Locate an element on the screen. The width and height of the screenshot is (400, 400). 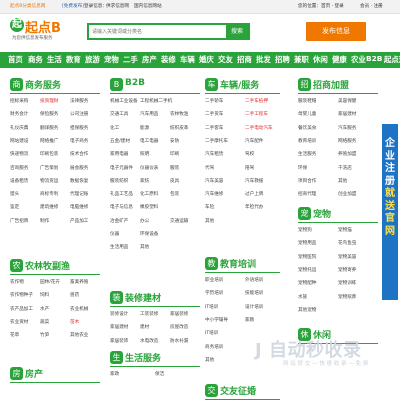
section-header-decor: 装装修建材 is located at coordinates (155, 298).